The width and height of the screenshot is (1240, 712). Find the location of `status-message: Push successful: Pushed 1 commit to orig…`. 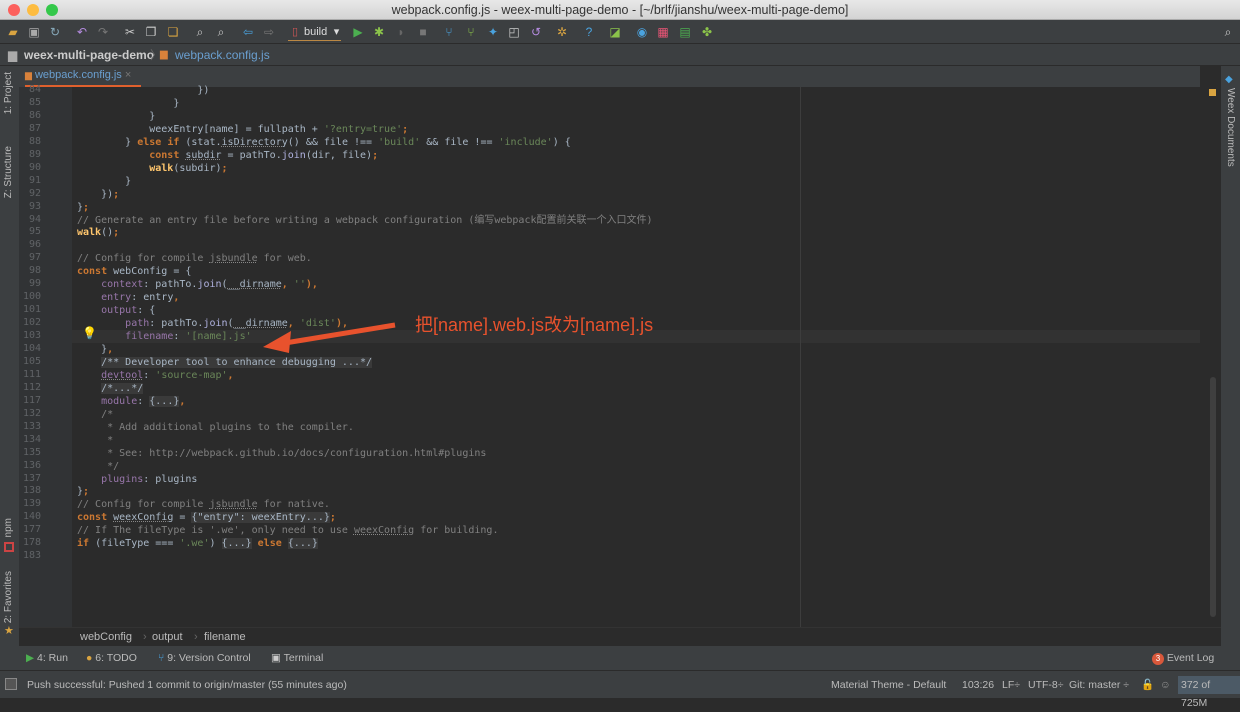

status-message: Push successful: Pushed 1 commit to orig… is located at coordinates (187, 685).